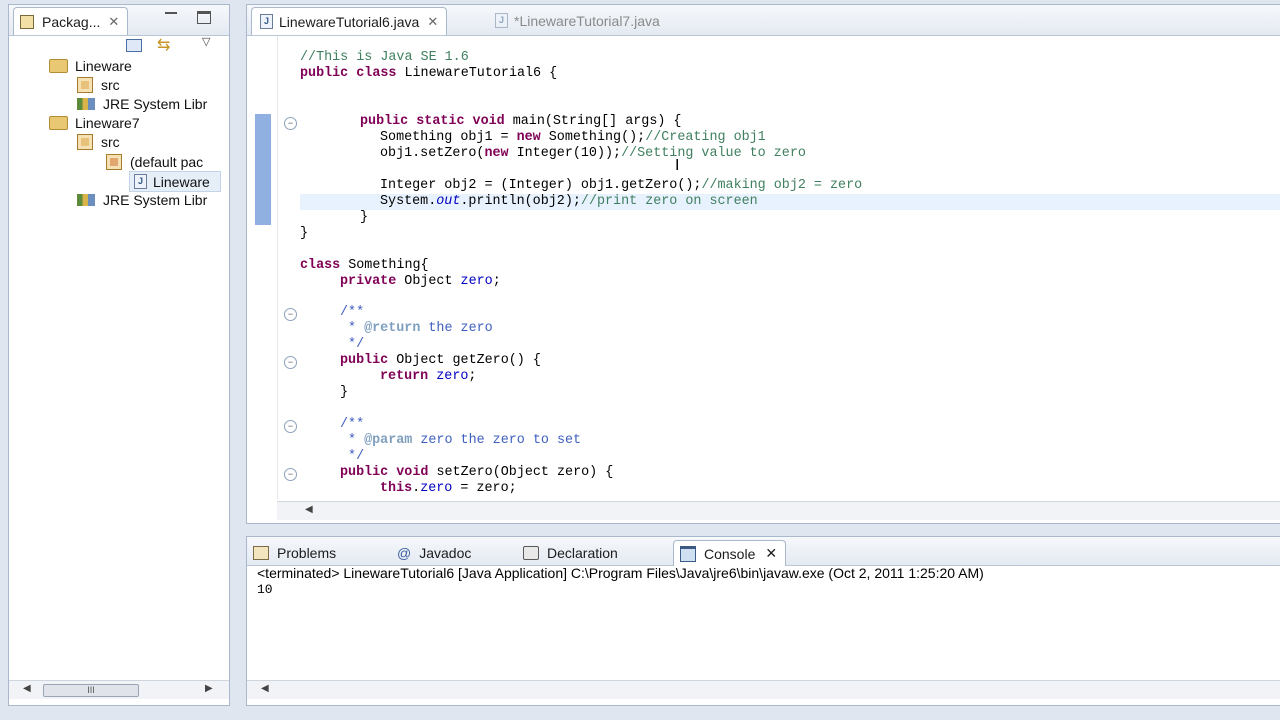  I want to click on tab-javadoc: @ Javadoc, so click(434, 552).